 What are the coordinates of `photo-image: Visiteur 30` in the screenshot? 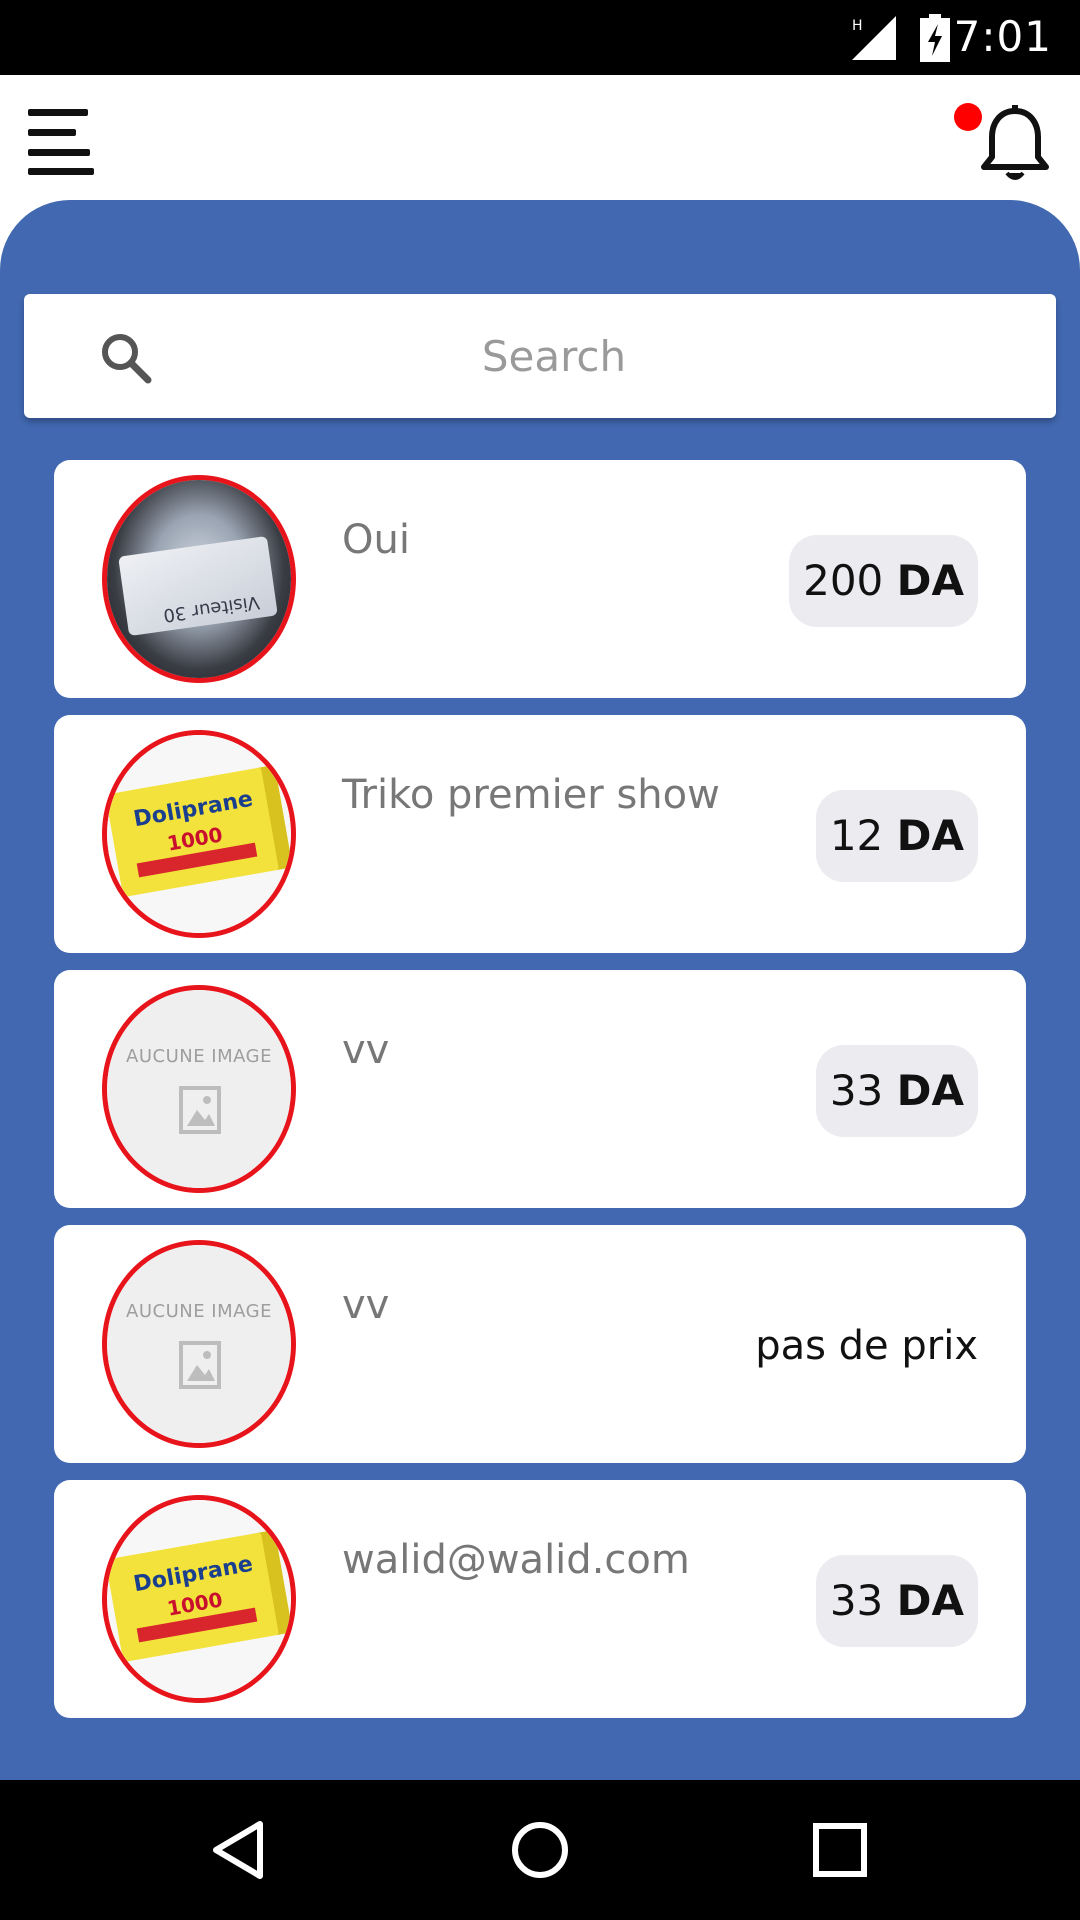 It's located at (199, 579).